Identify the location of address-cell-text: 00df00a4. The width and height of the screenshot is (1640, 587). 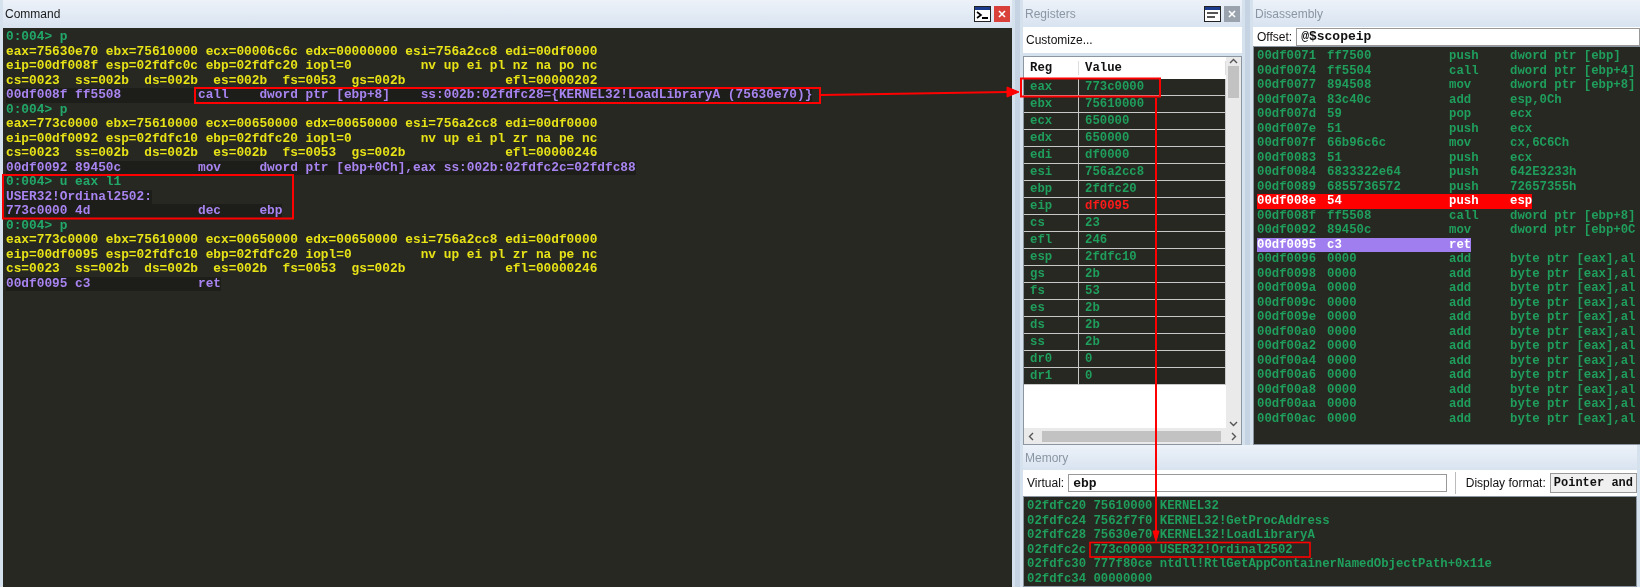
(1287, 360).